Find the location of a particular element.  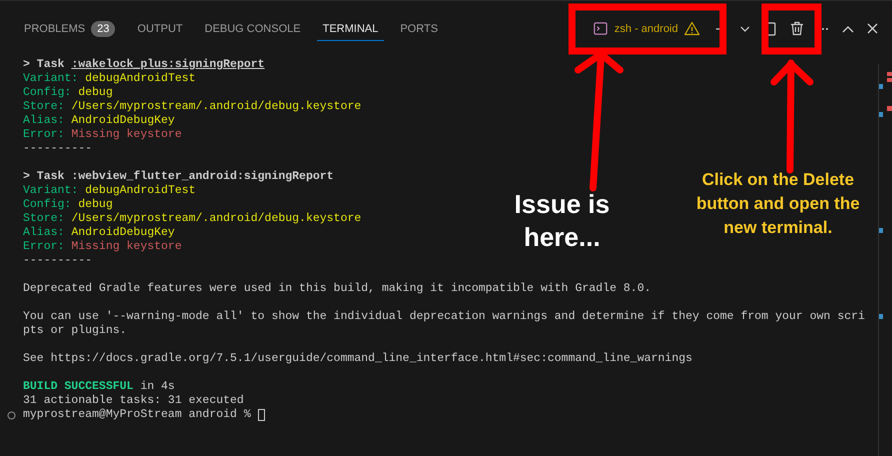

chevron-up-icon is located at coordinates (848, 28).